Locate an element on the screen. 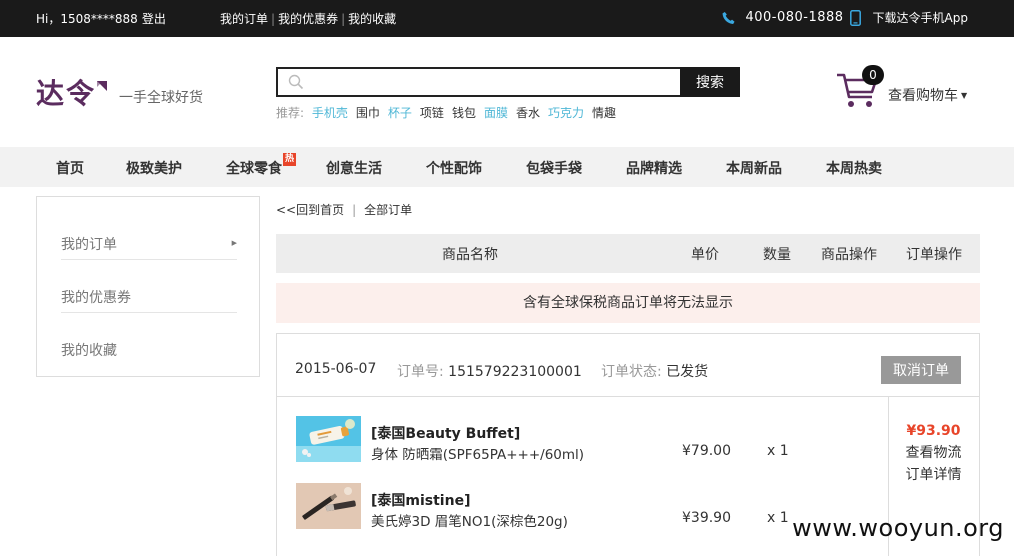 This screenshot has height=556, width=1014. order-status: 订单状态: 已发货 is located at coordinates (654, 371).